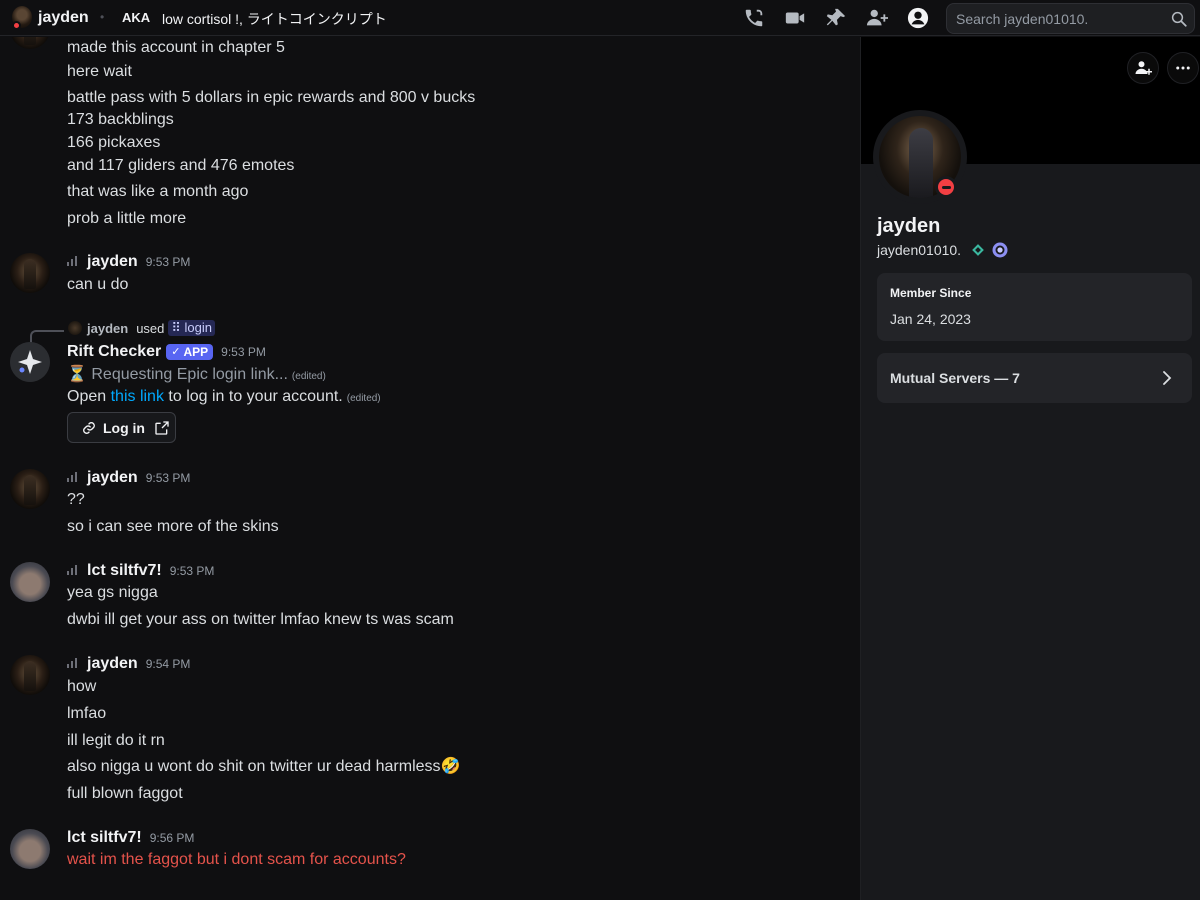  What do you see at coordinates (82, 686) in the screenshot?
I see `message-text: how` at bounding box center [82, 686].